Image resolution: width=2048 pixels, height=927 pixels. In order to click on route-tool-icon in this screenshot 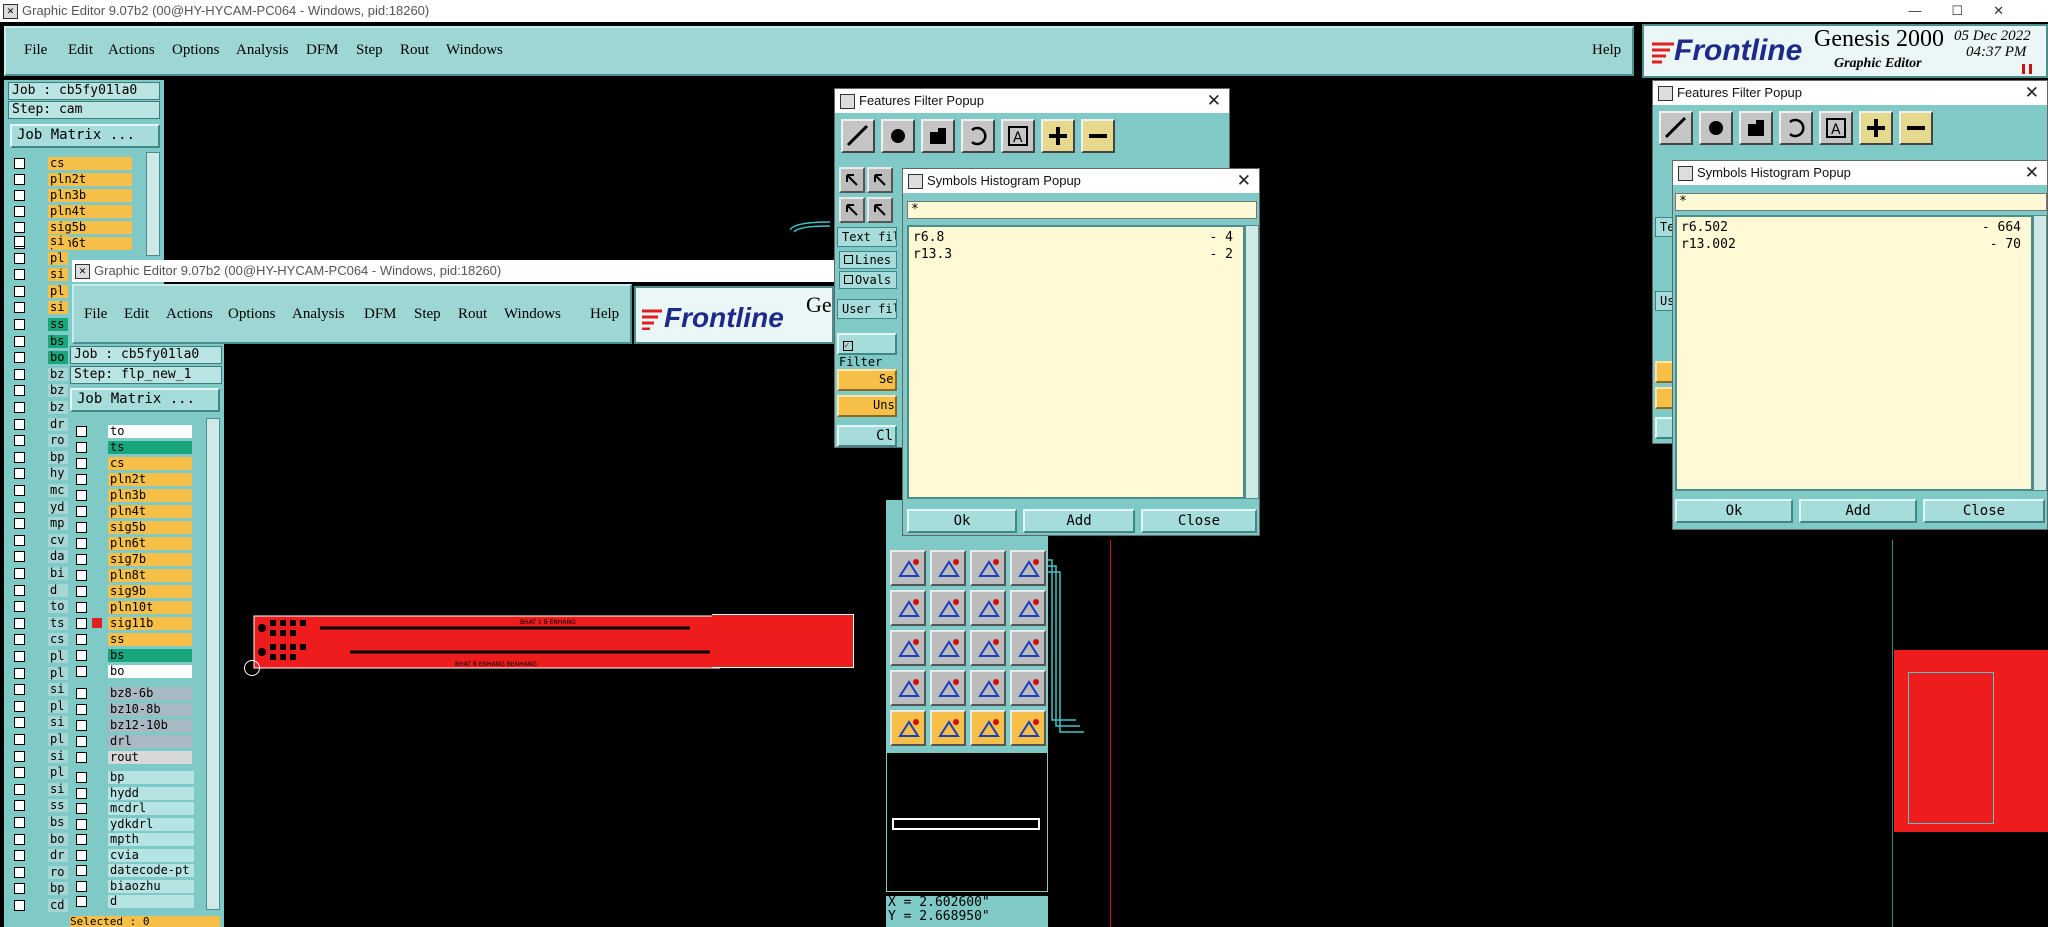, I will do `click(1028, 728)`.